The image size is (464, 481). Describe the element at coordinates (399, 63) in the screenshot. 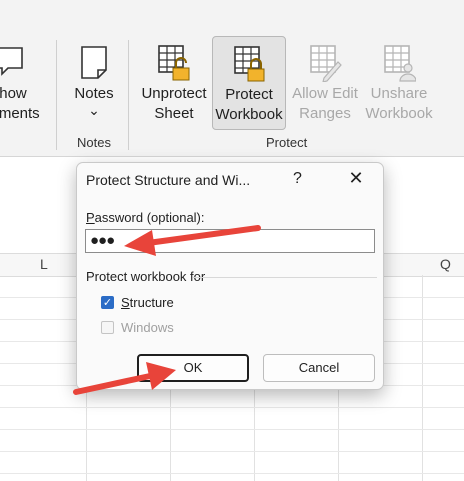

I see `unshare-workbook-icon` at that location.